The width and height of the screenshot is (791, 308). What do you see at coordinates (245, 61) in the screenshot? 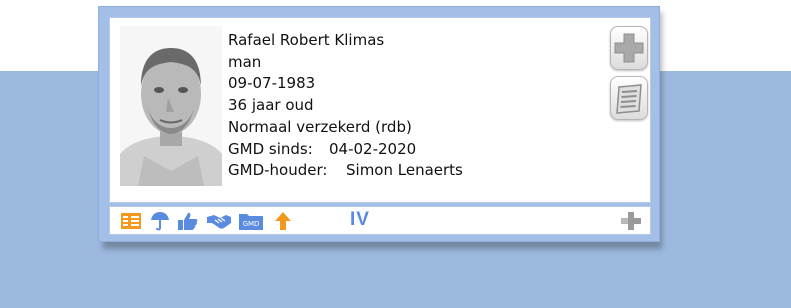
I see `patient-gender: man` at bounding box center [245, 61].